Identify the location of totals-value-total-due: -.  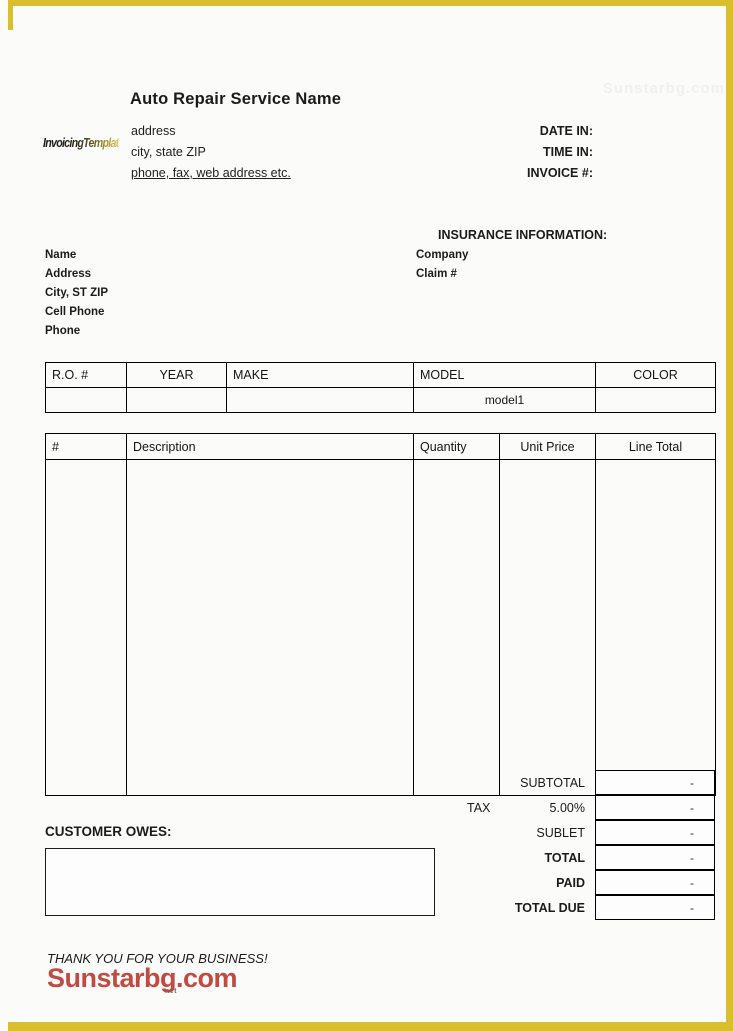
(655, 907).